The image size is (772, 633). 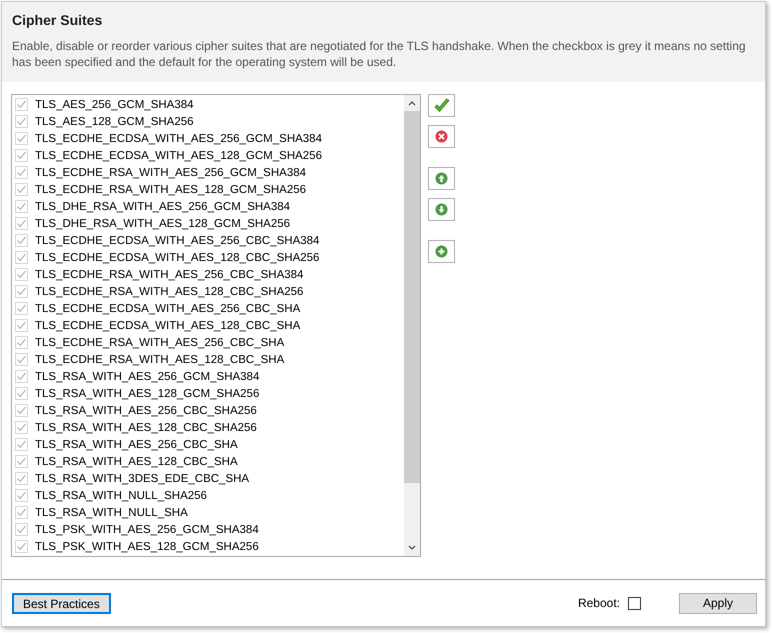 I want to click on cipher-suite-name: TLS_RSA_WITH_NULL_SHA256, so click(x=121, y=496).